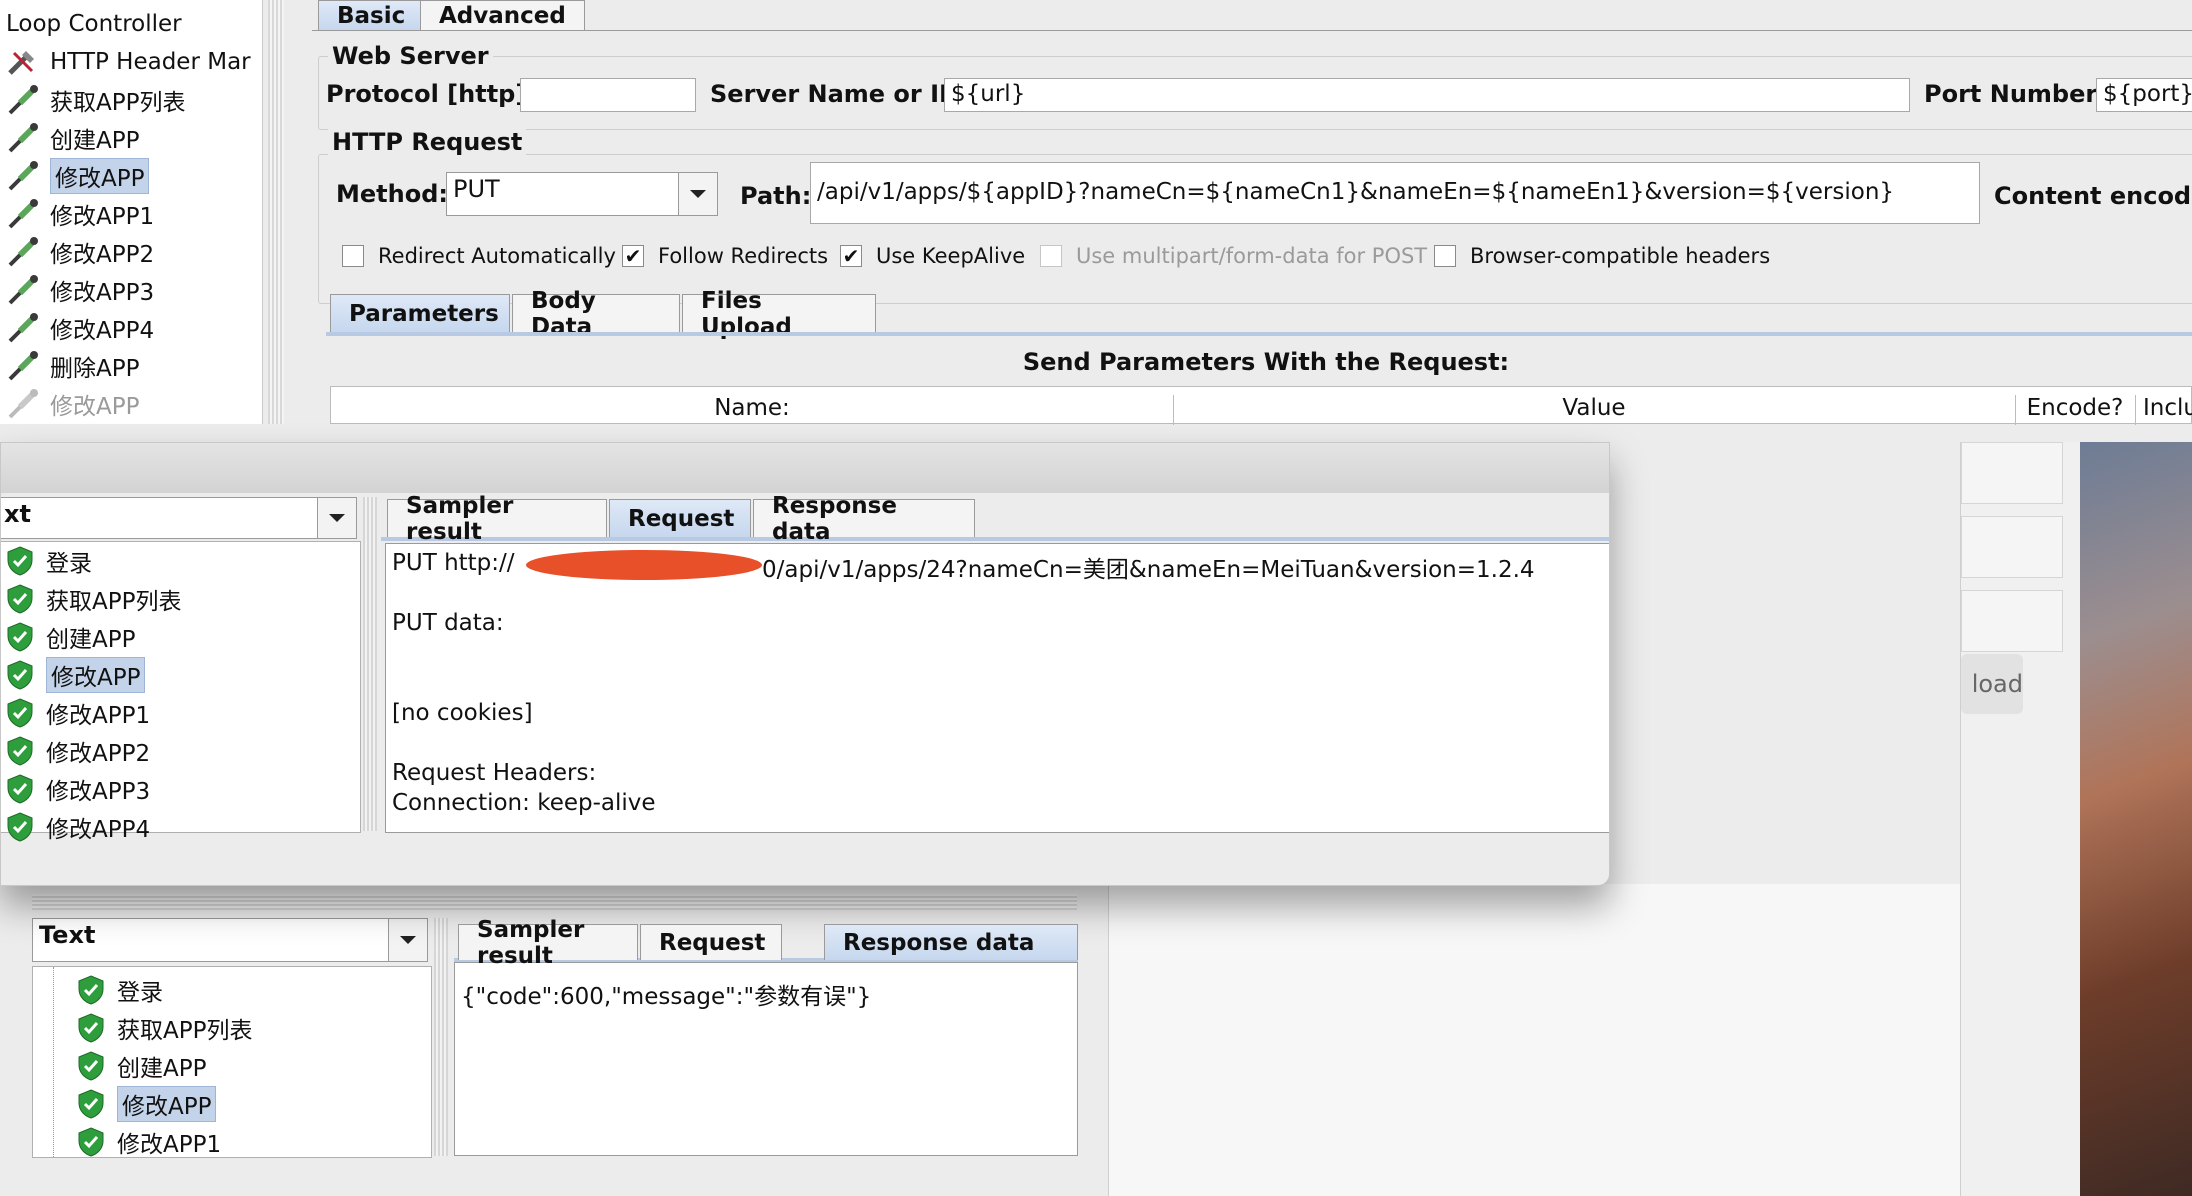 Image resolution: width=2192 pixels, height=1196 pixels. I want to click on renderer-select: xt, so click(179, 518).